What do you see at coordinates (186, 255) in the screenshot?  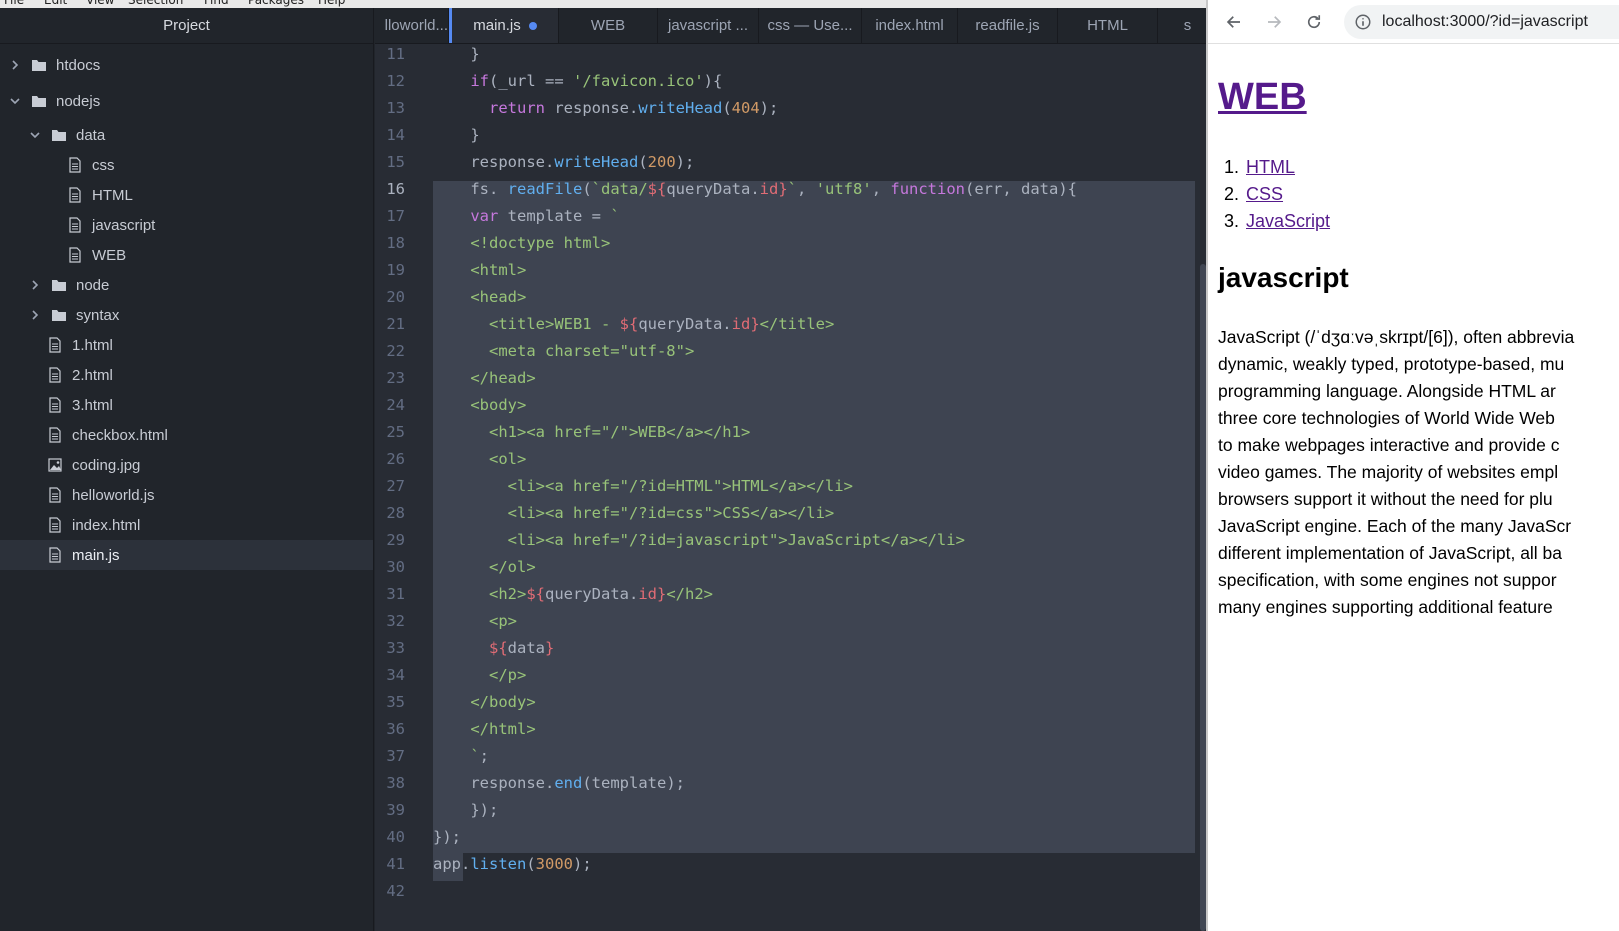 I see `tree-item-web: WEB` at bounding box center [186, 255].